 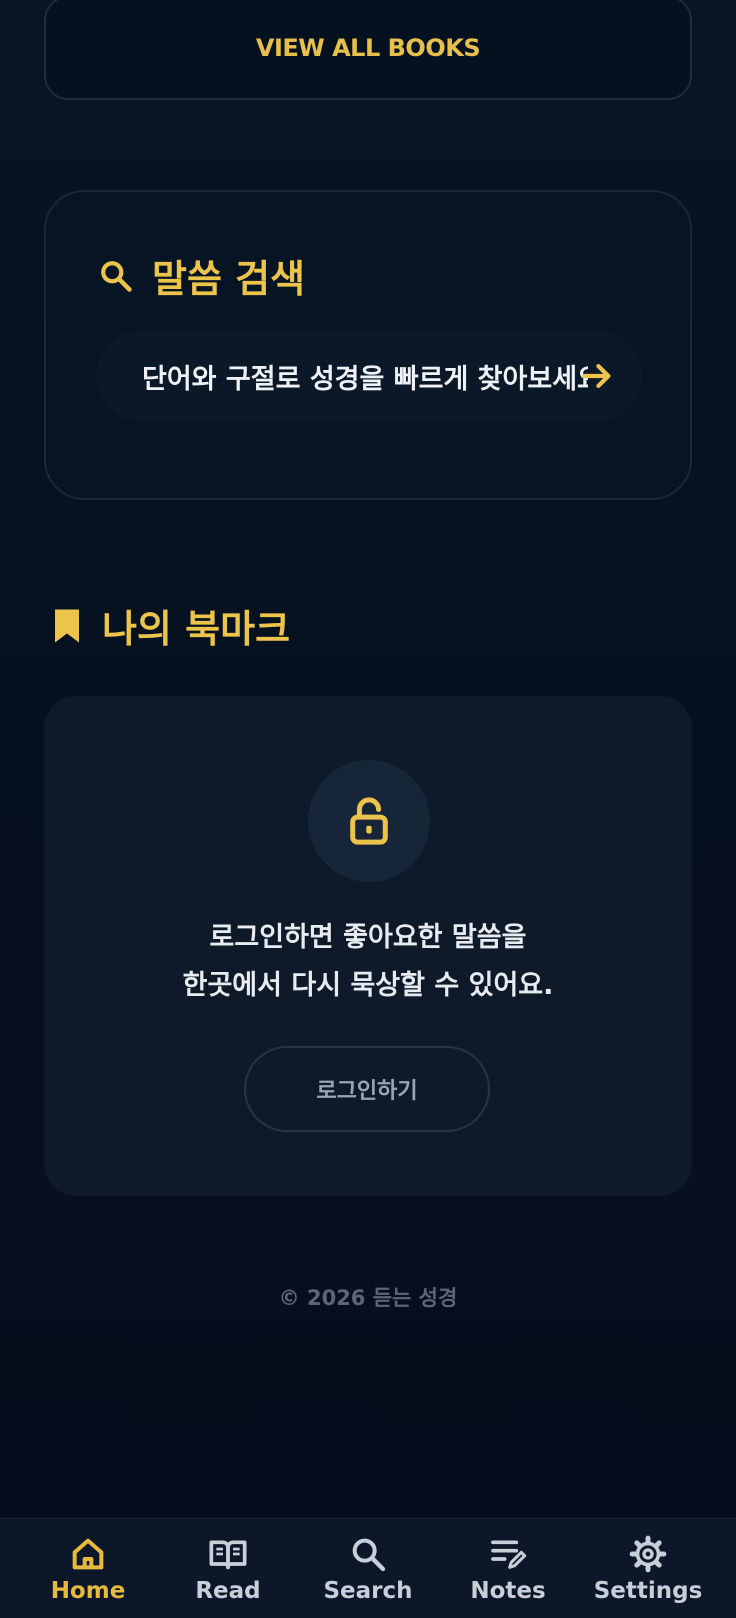 I want to click on copyright-text: © 2026 듣는 성경, so click(x=368, y=1298).